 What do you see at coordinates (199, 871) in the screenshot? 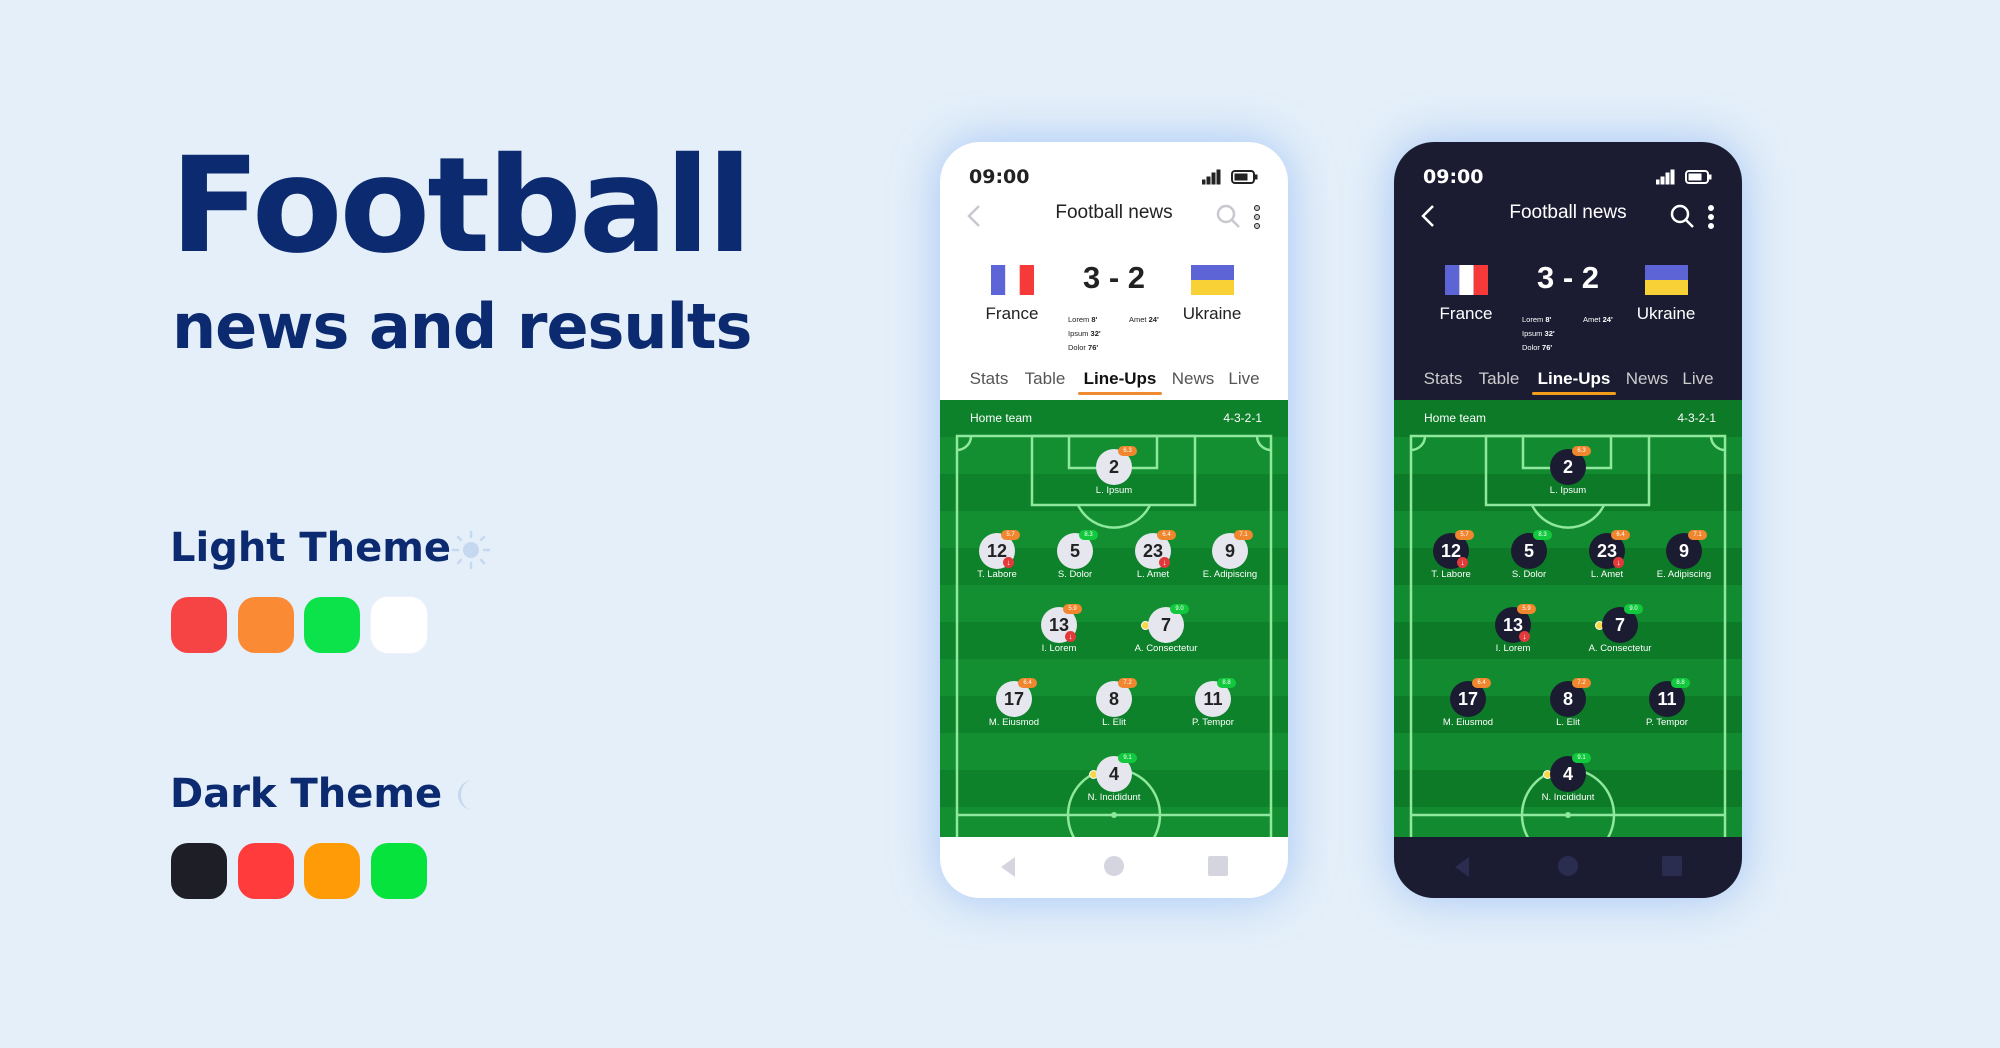
I see `dark-swatch-black` at bounding box center [199, 871].